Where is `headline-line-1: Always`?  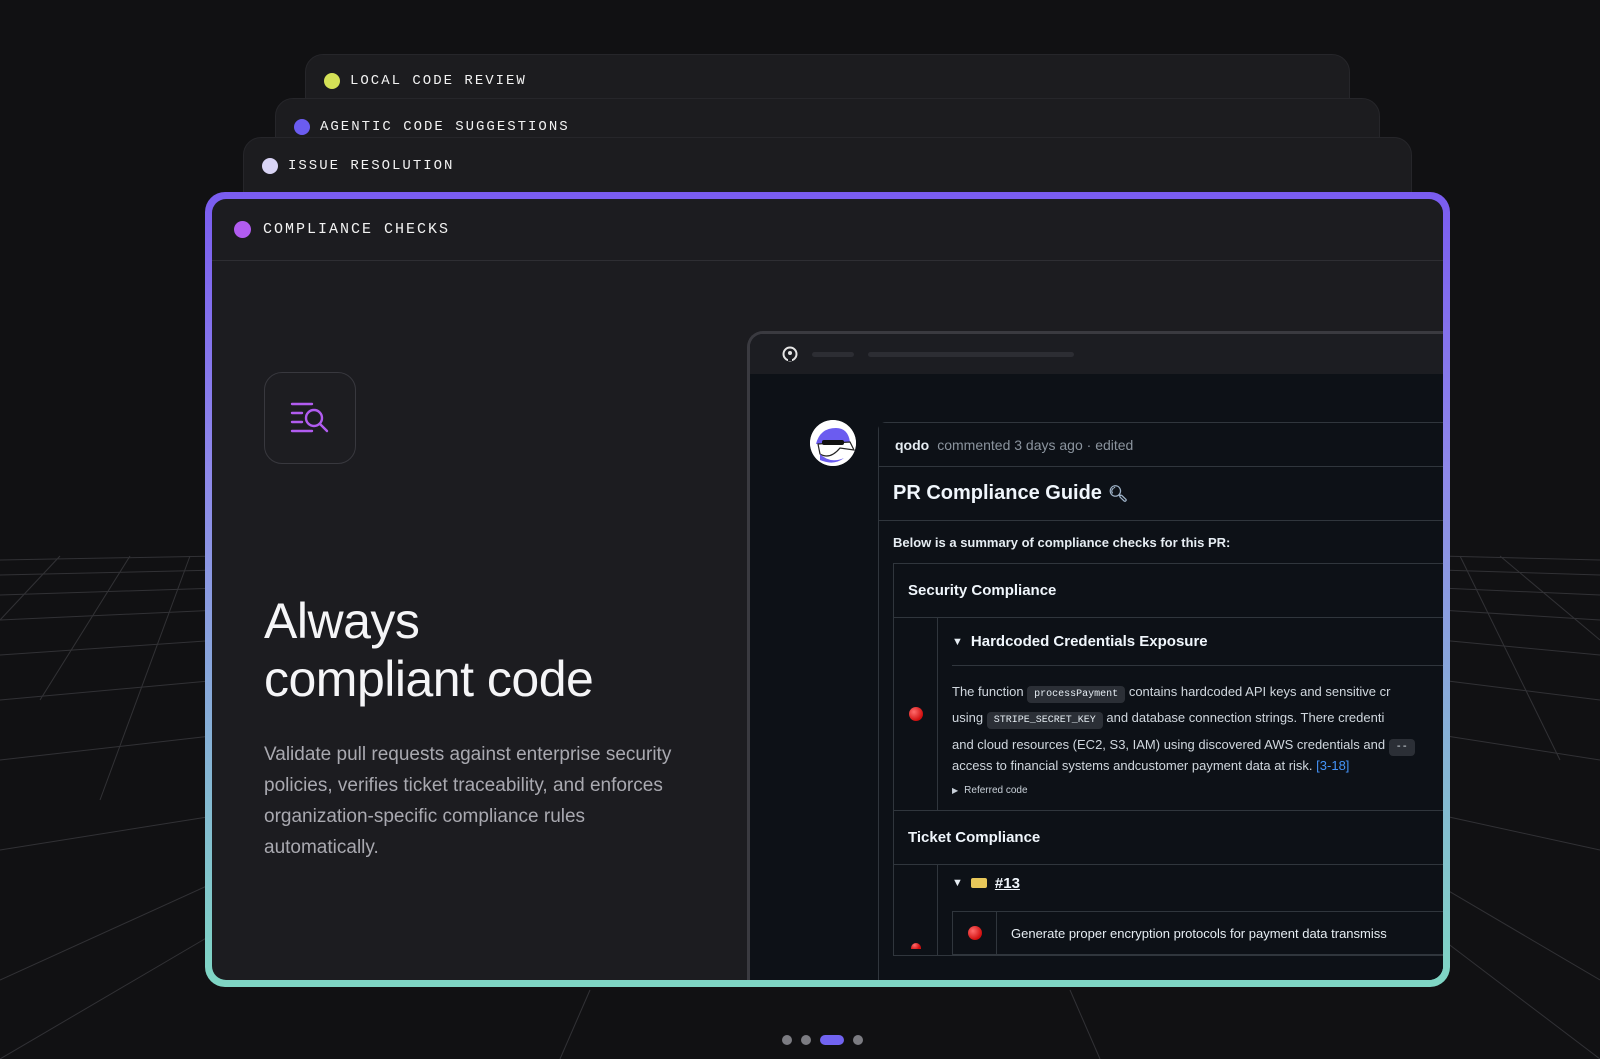
headline-line-1: Always is located at coordinates (342, 621).